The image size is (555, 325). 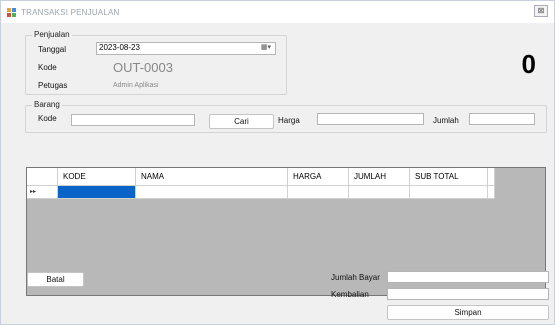 I want to click on cell-nama, so click(x=212, y=192).